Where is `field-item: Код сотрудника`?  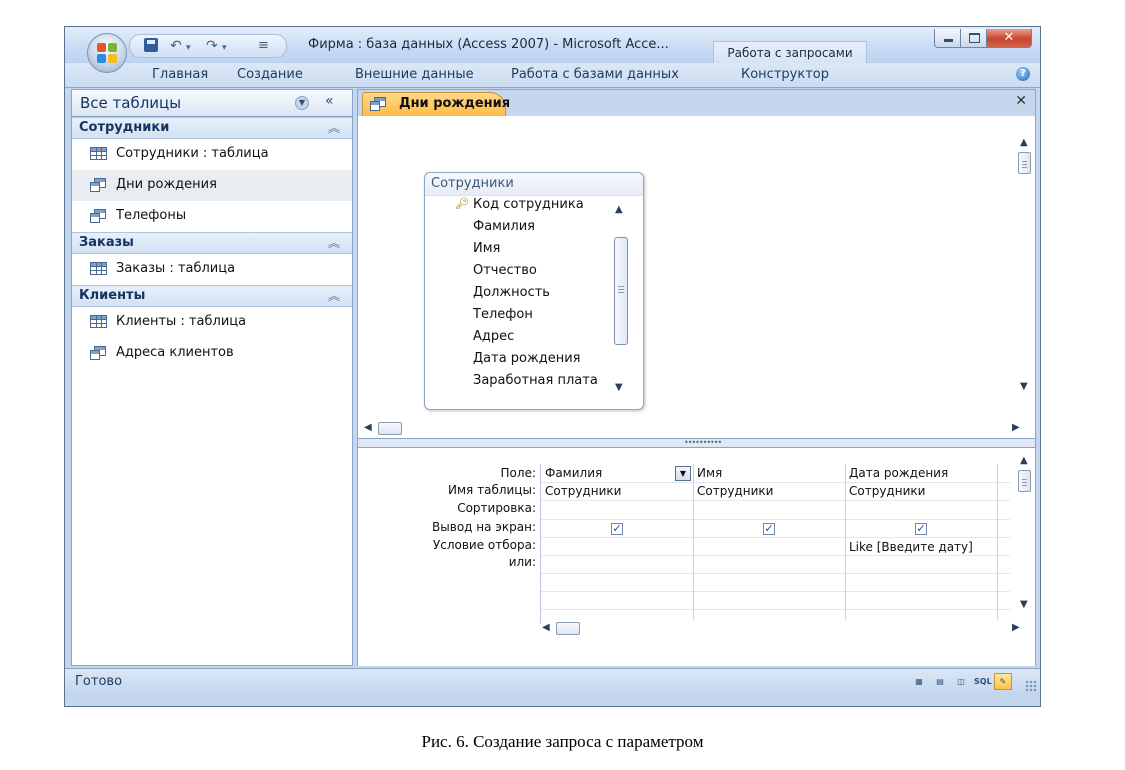
field-item: Код сотрудника is located at coordinates (528, 204).